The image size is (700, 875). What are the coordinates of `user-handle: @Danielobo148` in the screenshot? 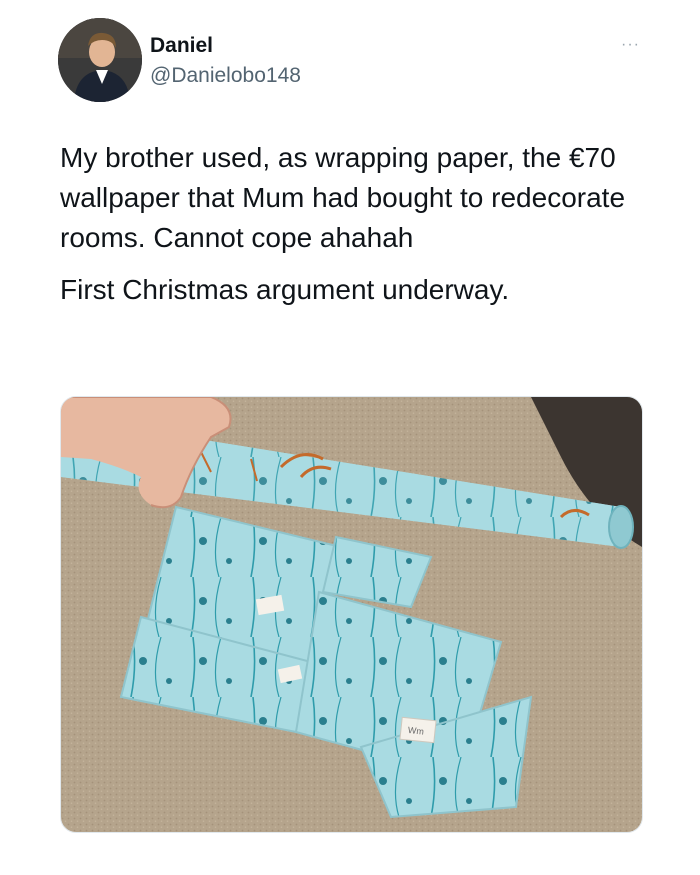 It's located at (225, 76).